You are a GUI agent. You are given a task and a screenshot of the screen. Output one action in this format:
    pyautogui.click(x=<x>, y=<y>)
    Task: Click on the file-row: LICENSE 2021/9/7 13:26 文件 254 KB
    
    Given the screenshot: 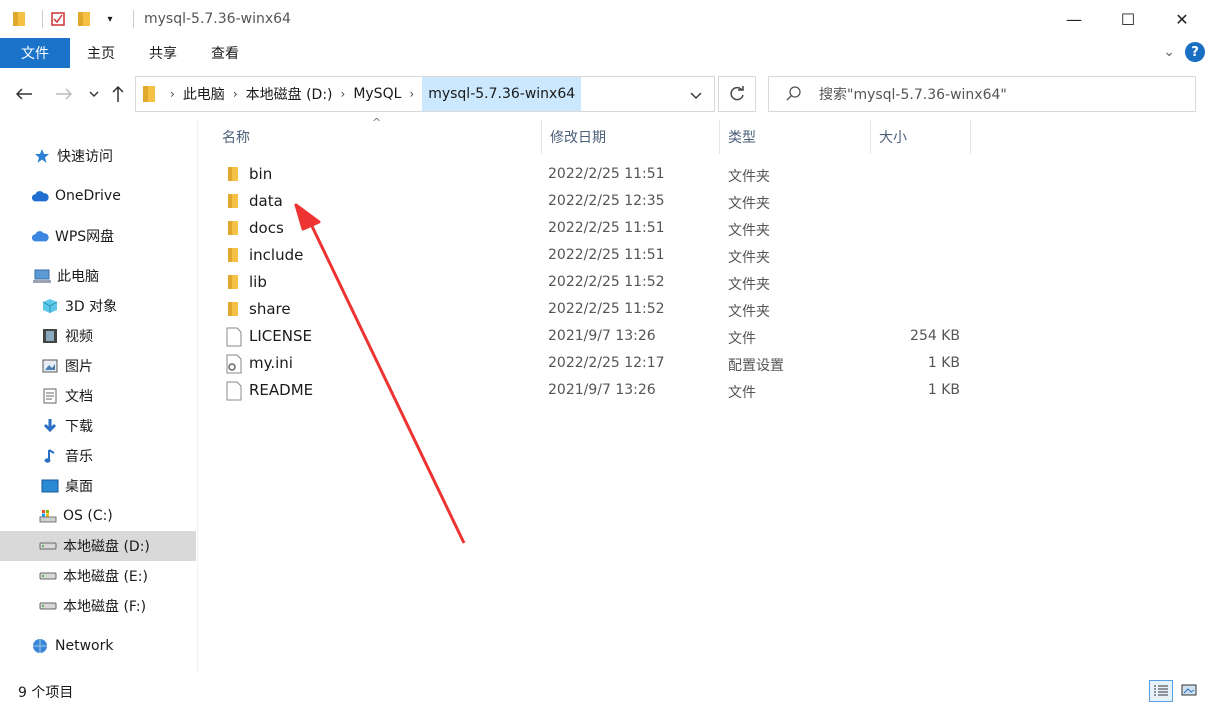 What is the action you would take?
    pyautogui.click(x=602, y=336)
    